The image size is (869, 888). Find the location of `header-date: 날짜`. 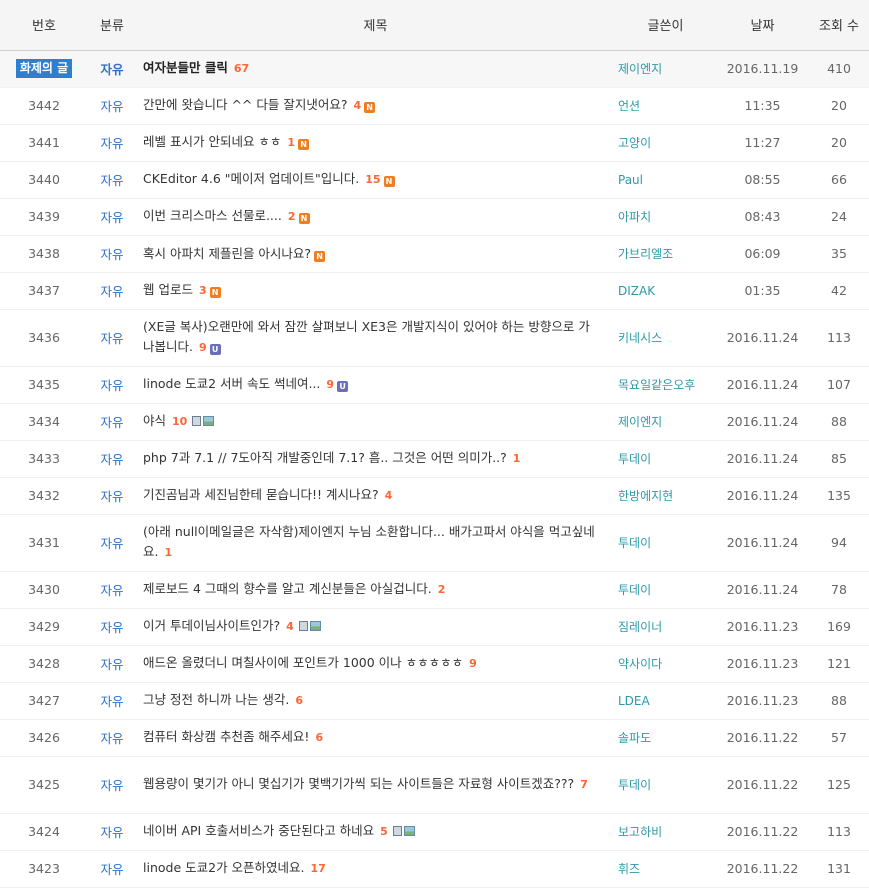

header-date: 날짜 is located at coordinates (762, 25).